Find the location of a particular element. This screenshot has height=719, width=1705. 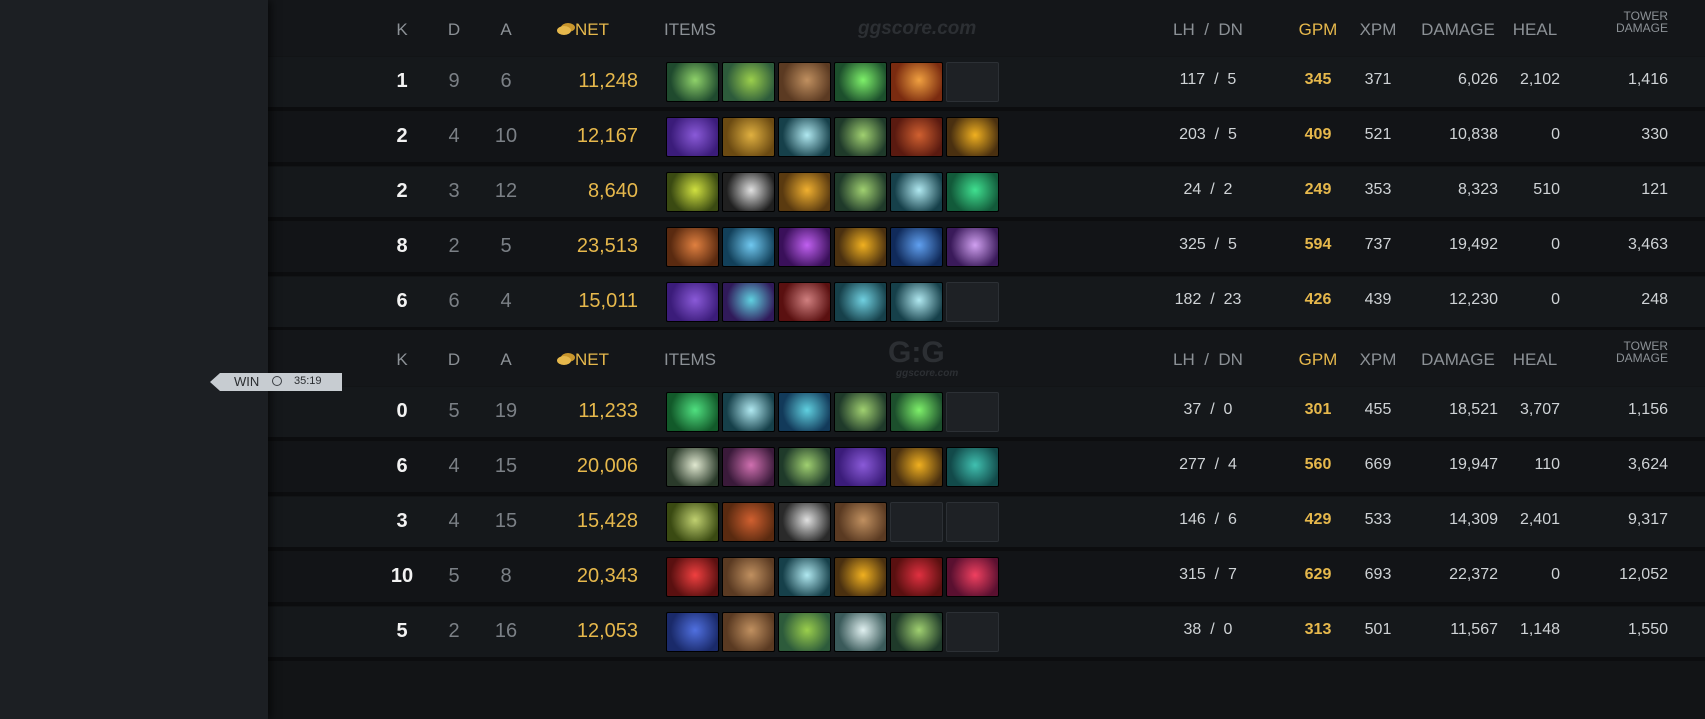

deaths-value: 5 is located at coordinates (454, 411).